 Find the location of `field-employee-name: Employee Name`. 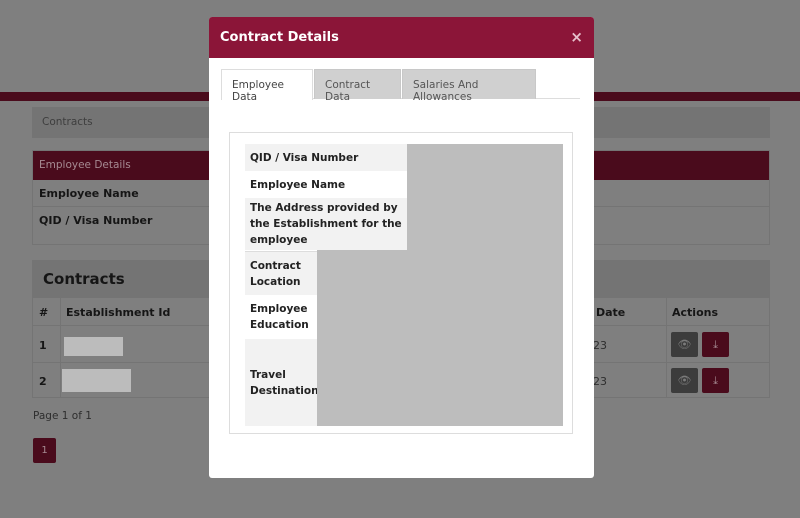

field-employee-name: Employee Name is located at coordinates (298, 184).